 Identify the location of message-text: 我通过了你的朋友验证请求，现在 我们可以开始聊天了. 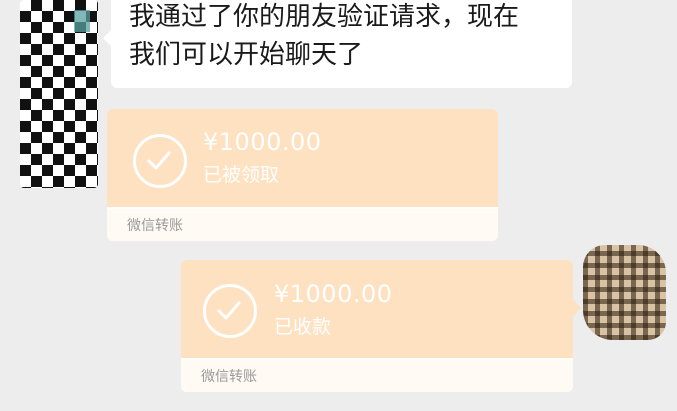
(324, 36).